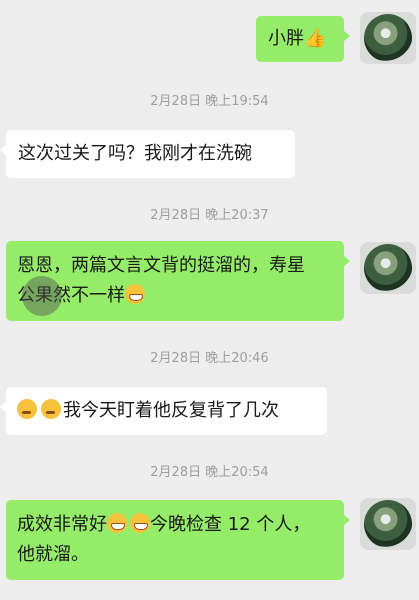  Describe the element at coordinates (161, 265) in the screenshot. I see `message-text-line: 恩恩，两篇文言文背的挺溜的，寿星` at that location.